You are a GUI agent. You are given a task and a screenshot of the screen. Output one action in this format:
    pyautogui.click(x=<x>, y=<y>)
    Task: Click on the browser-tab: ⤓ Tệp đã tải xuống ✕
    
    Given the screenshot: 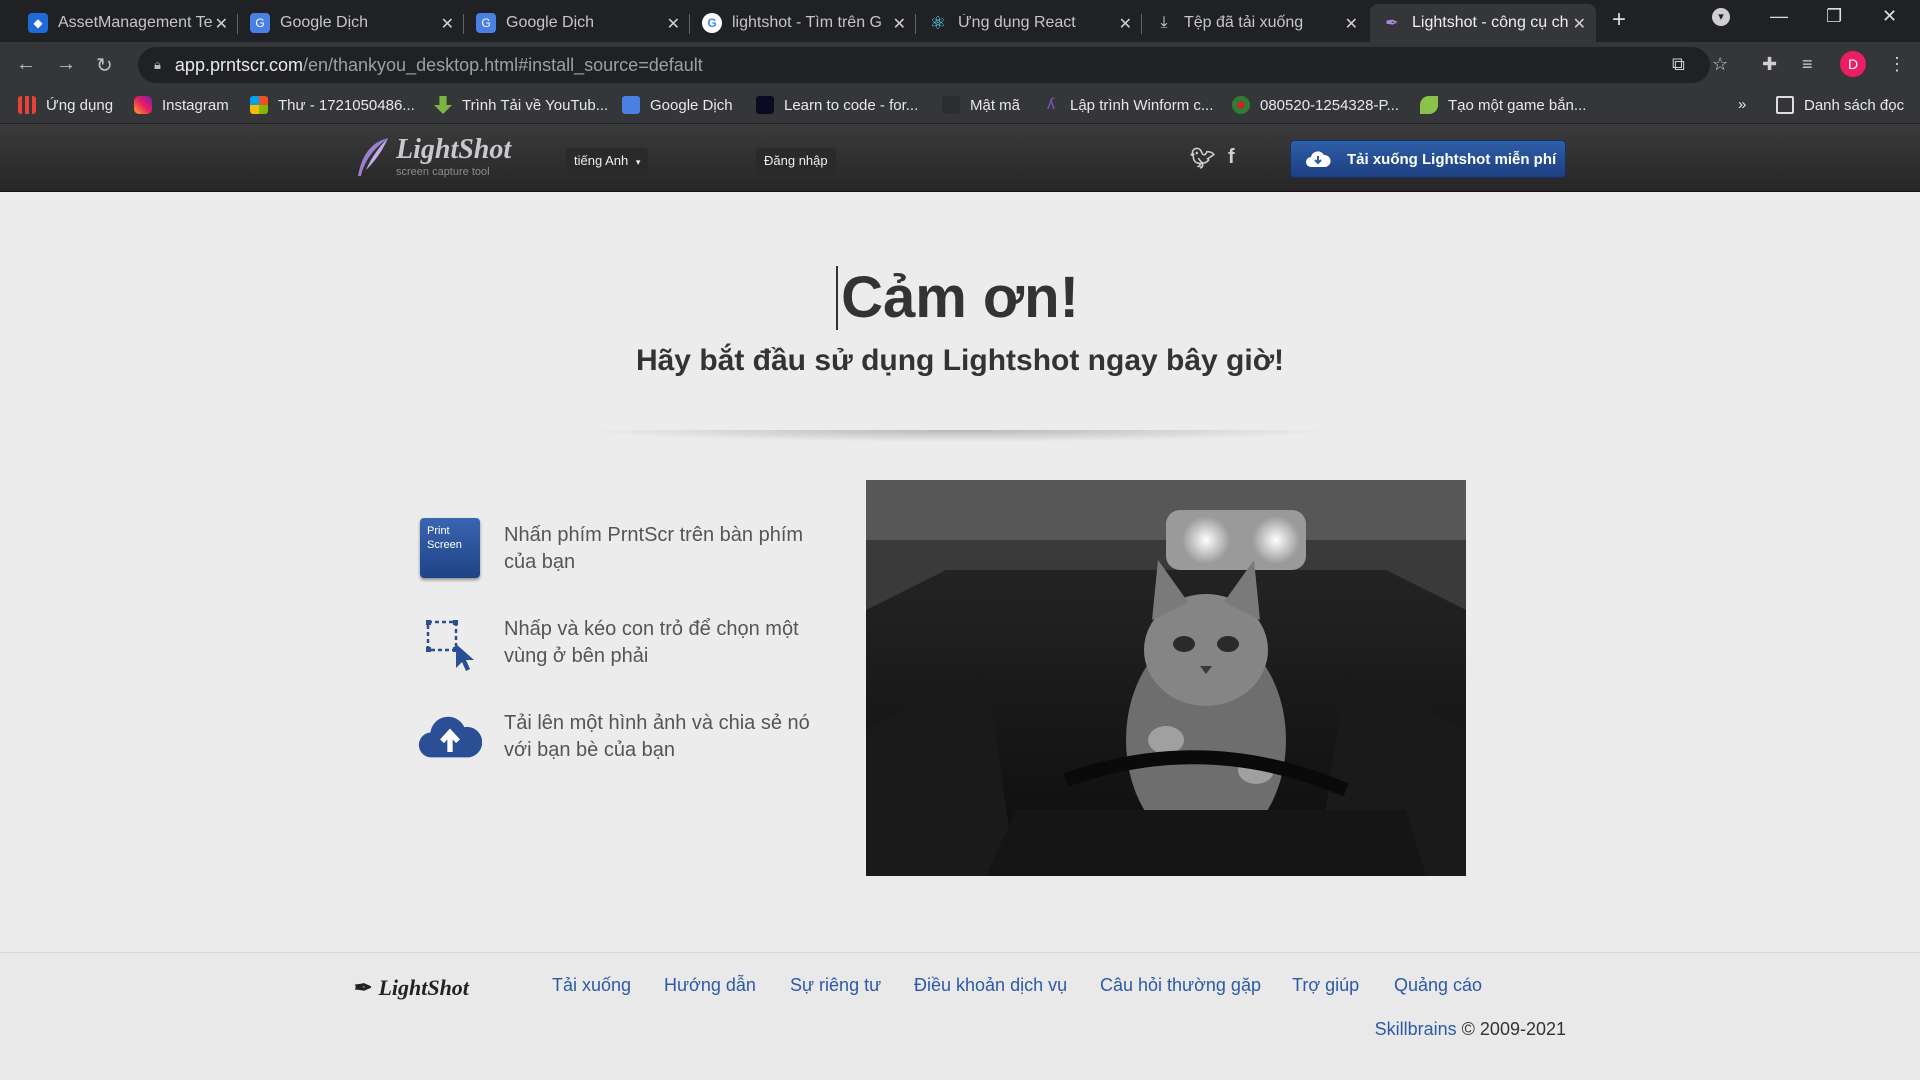 What is the action you would take?
    pyautogui.click(x=1255, y=23)
    